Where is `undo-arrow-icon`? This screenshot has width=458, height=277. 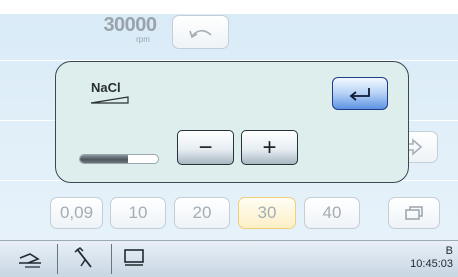 undo-arrow-icon is located at coordinates (200, 34).